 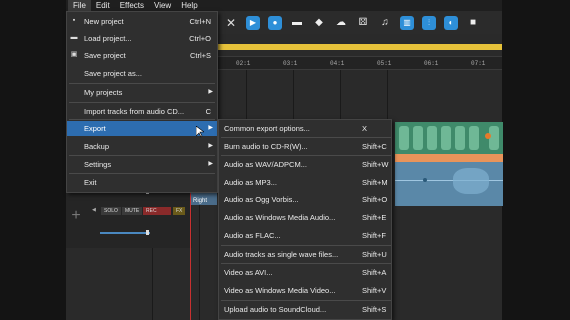 What do you see at coordinates (90, 182) in the screenshot?
I see `menu-item-label: Exit` at bounding box center [90, 182].